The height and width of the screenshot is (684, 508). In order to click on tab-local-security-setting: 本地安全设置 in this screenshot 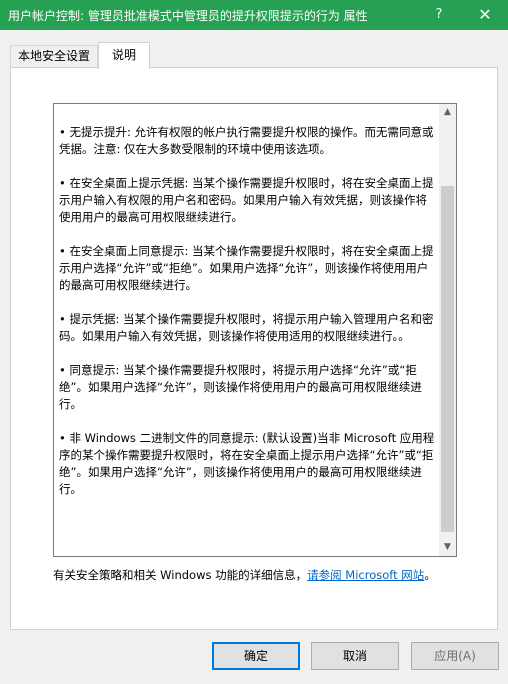, I will do `click(54, 56)`.